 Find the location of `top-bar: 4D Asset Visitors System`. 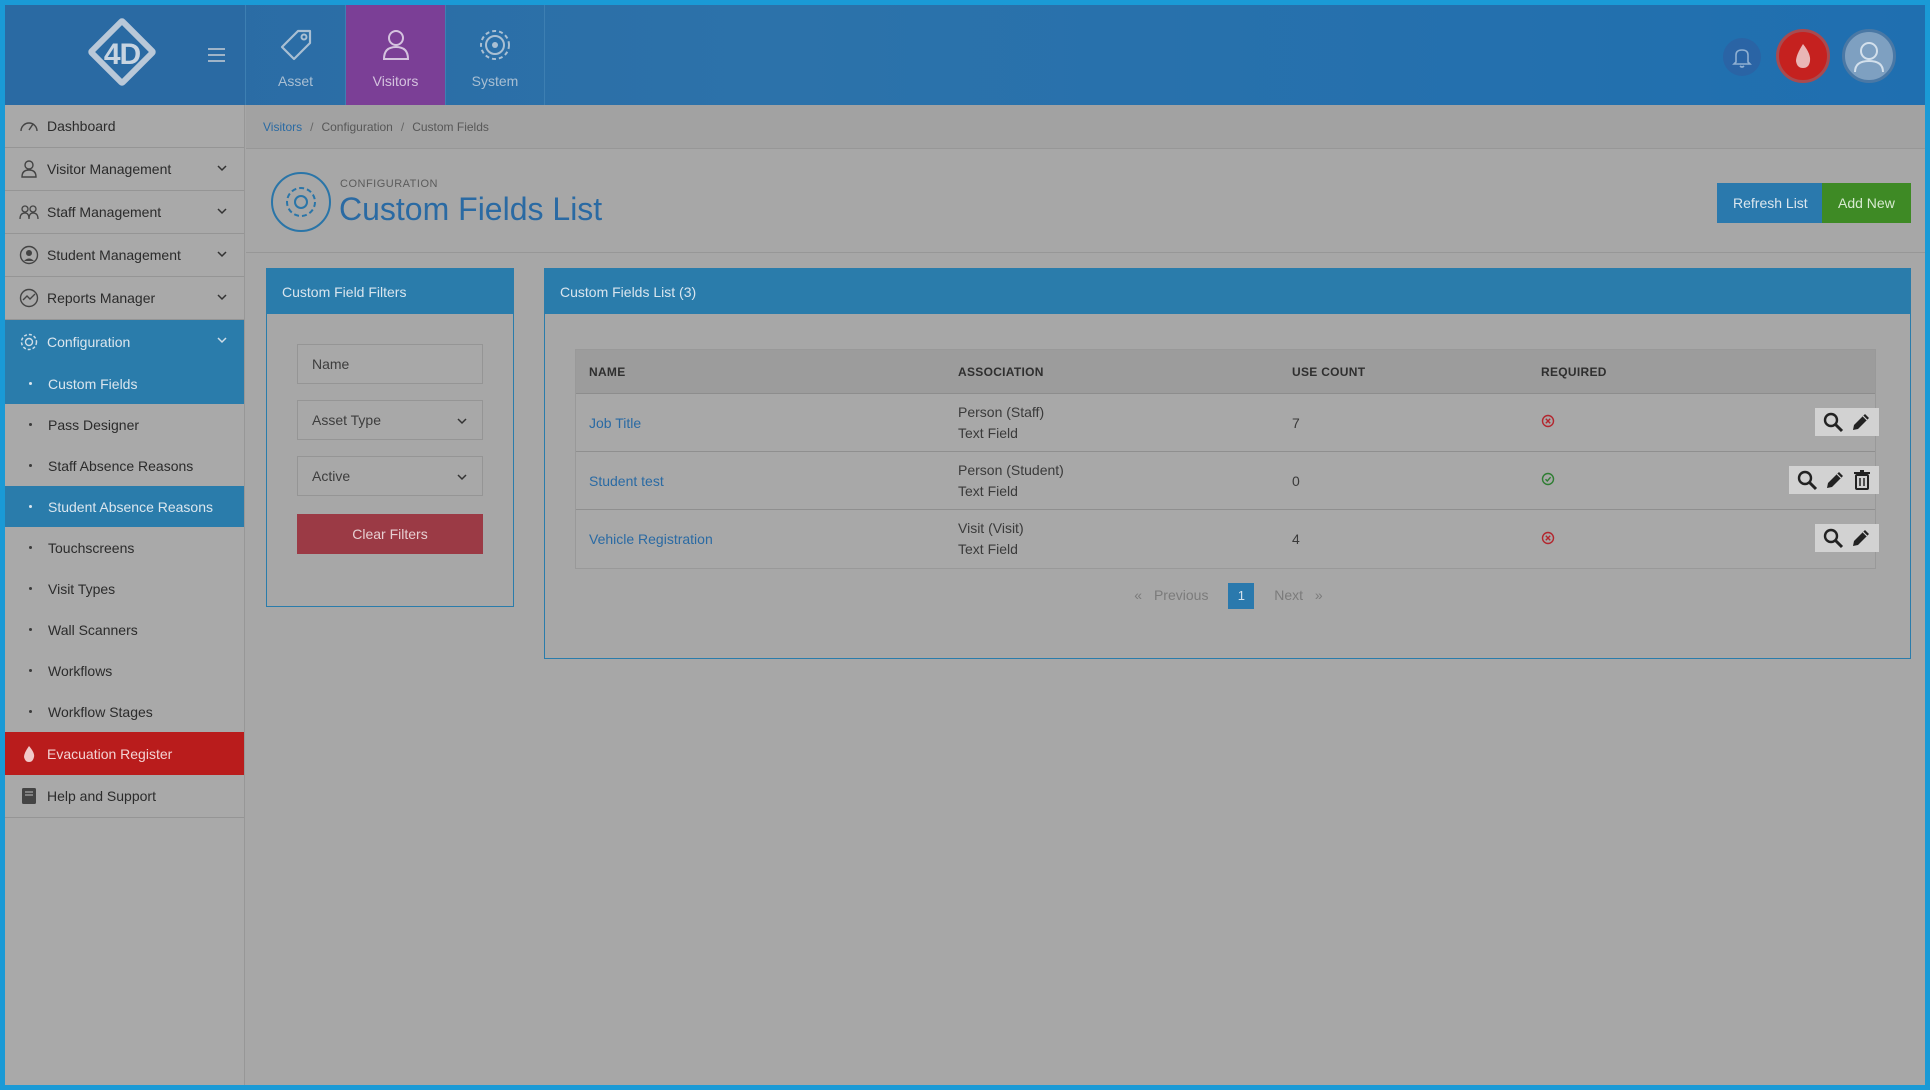

top-bar: 4D Asset Visitors System is located at coordinates (965, 55).